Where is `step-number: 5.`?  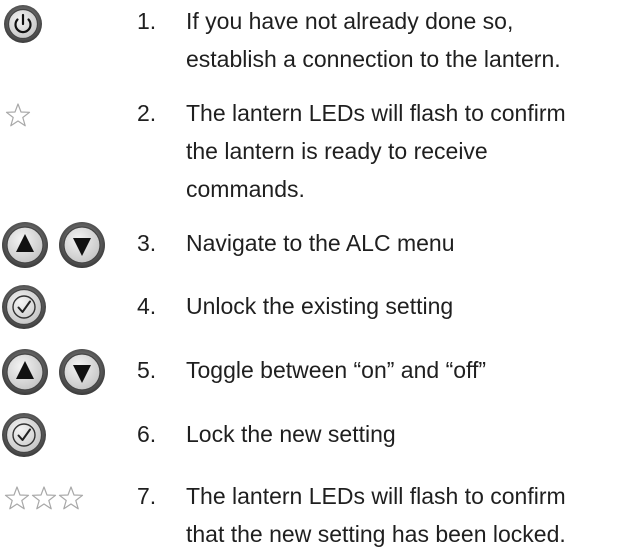 step-number: 5. is located at coordinates (147, 370).